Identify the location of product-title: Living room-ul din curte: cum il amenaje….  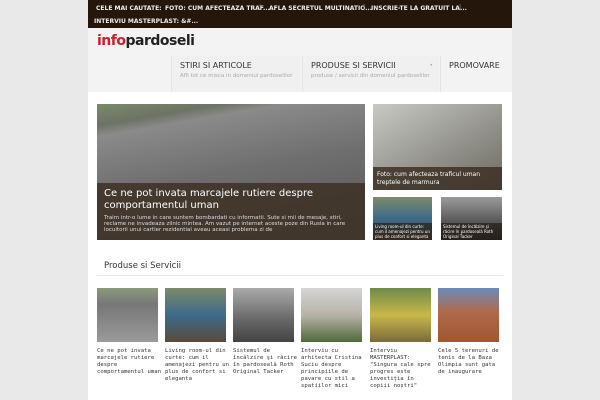
(197, 365).